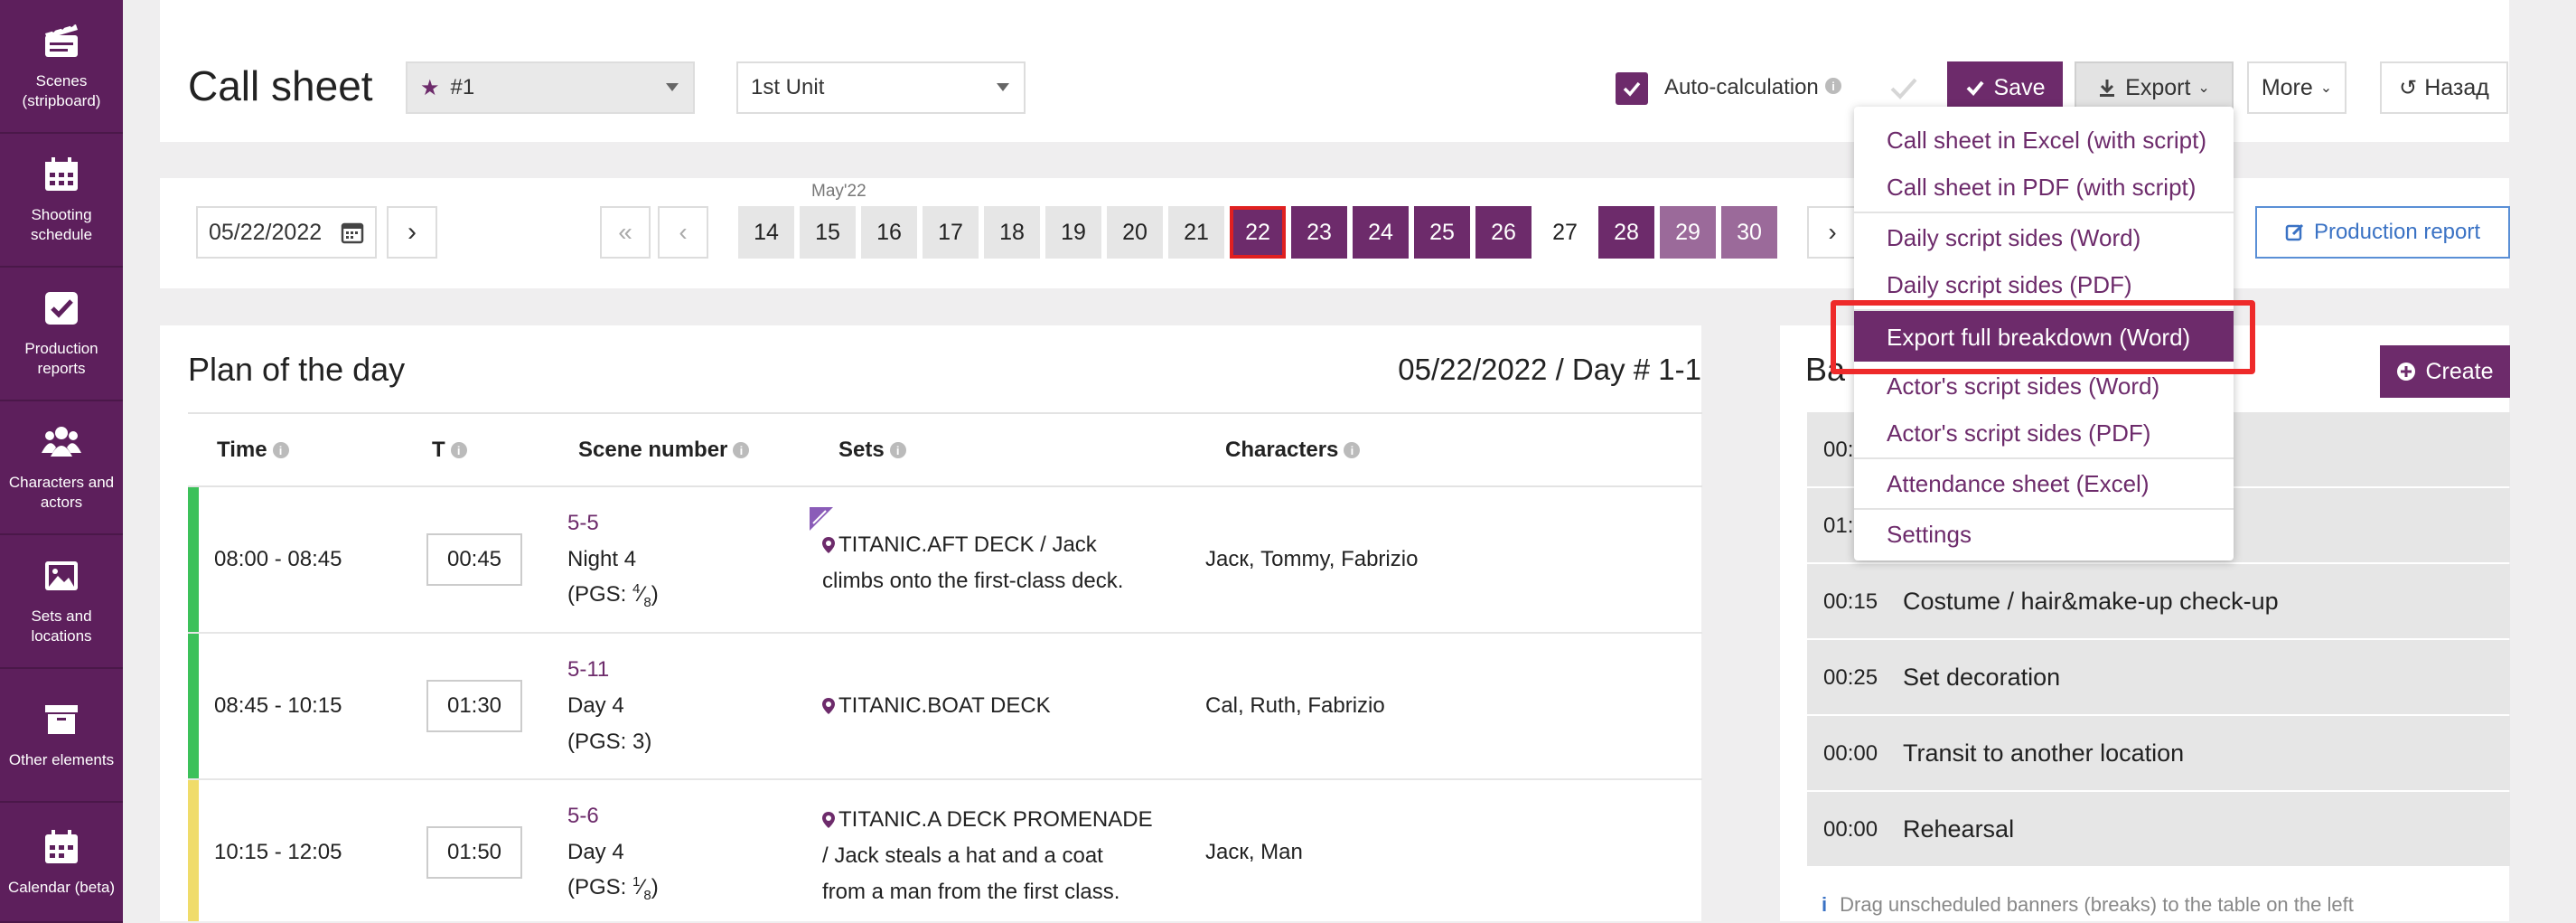  Describe the element at coordinates (61, 626) in the screenshot. I see `sidebar-item-label: Sets and locations` at that location.